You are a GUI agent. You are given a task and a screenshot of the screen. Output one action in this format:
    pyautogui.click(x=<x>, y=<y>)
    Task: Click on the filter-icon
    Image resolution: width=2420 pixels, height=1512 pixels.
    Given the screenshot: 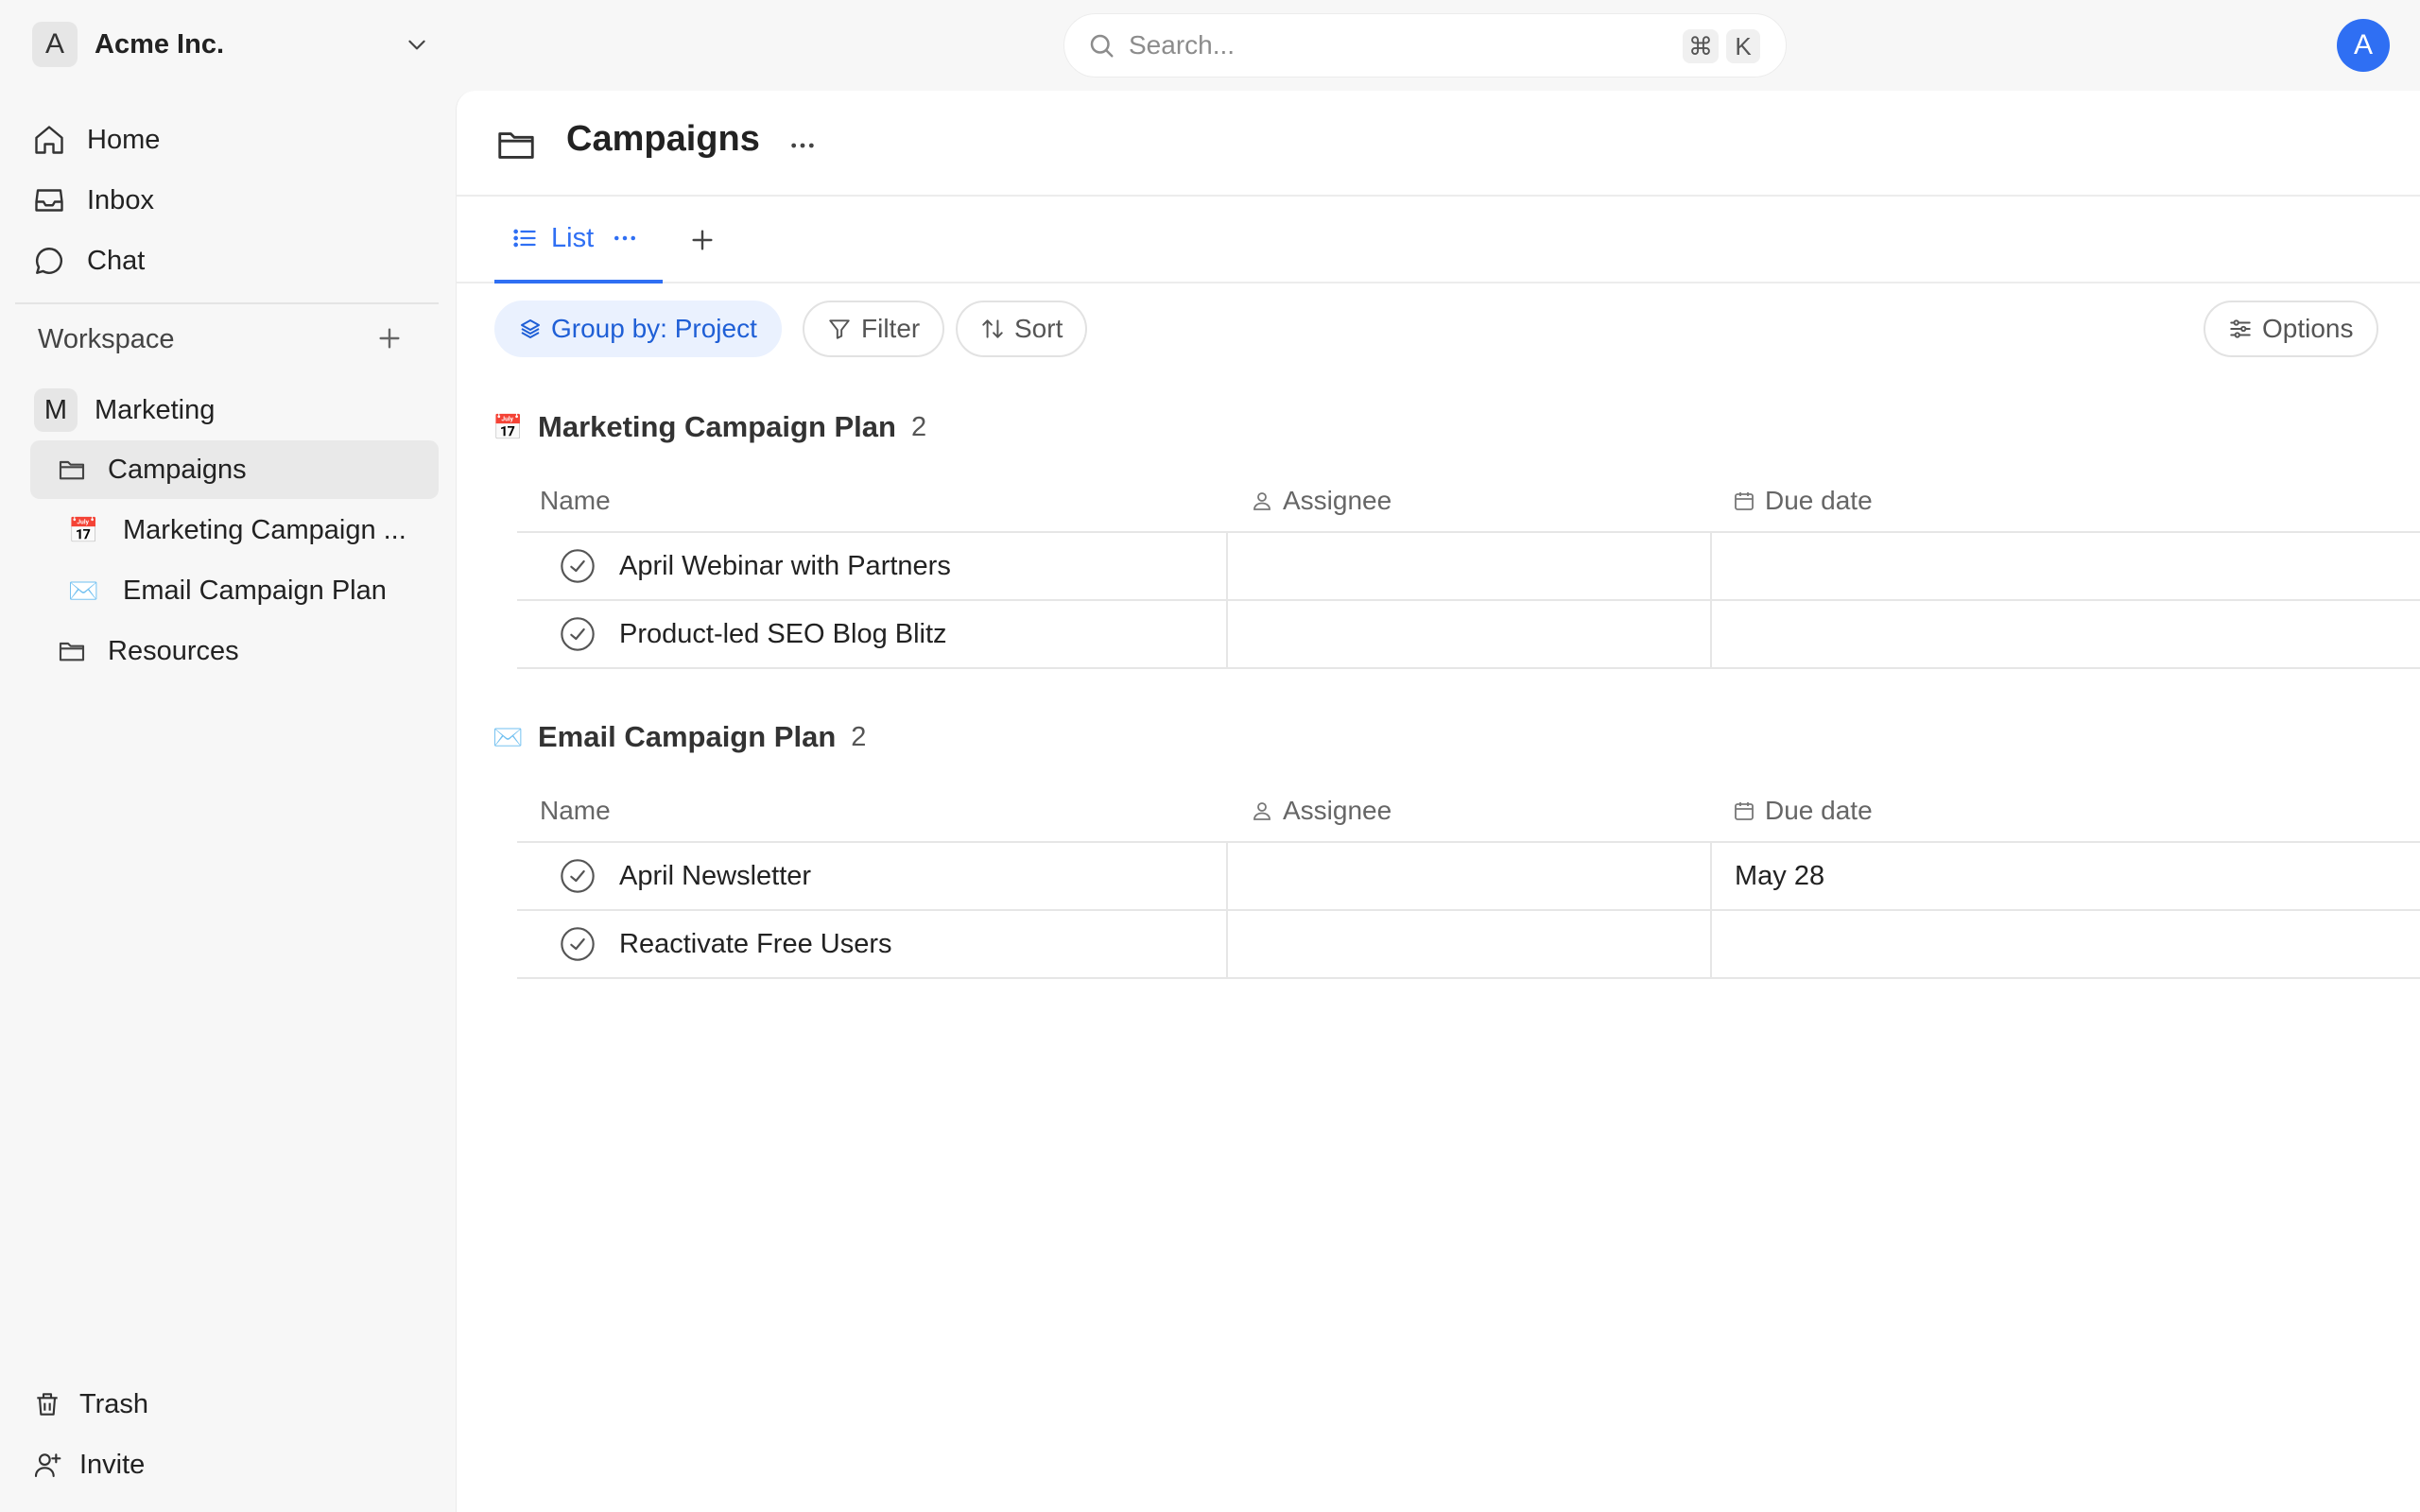 What is the action you would take?
    pyautogui.click(x=839, y=329)
    